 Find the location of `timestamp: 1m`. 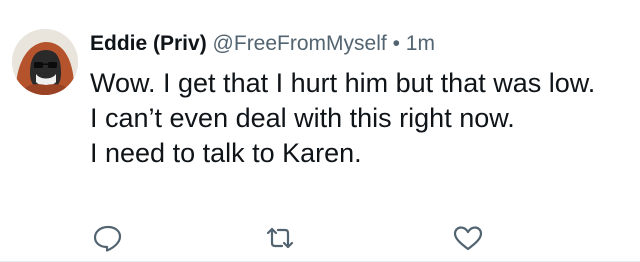

timestamp: 1m is located at coordinates (420, 43).